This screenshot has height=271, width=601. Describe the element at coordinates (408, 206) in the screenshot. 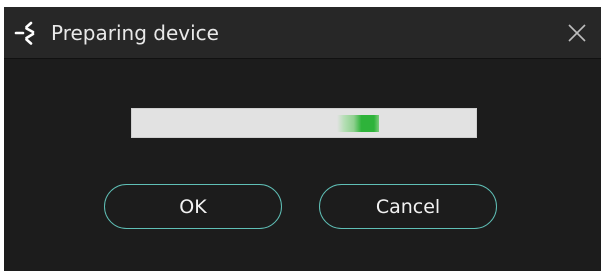

I see `cancel-button: Cancel` at that location.